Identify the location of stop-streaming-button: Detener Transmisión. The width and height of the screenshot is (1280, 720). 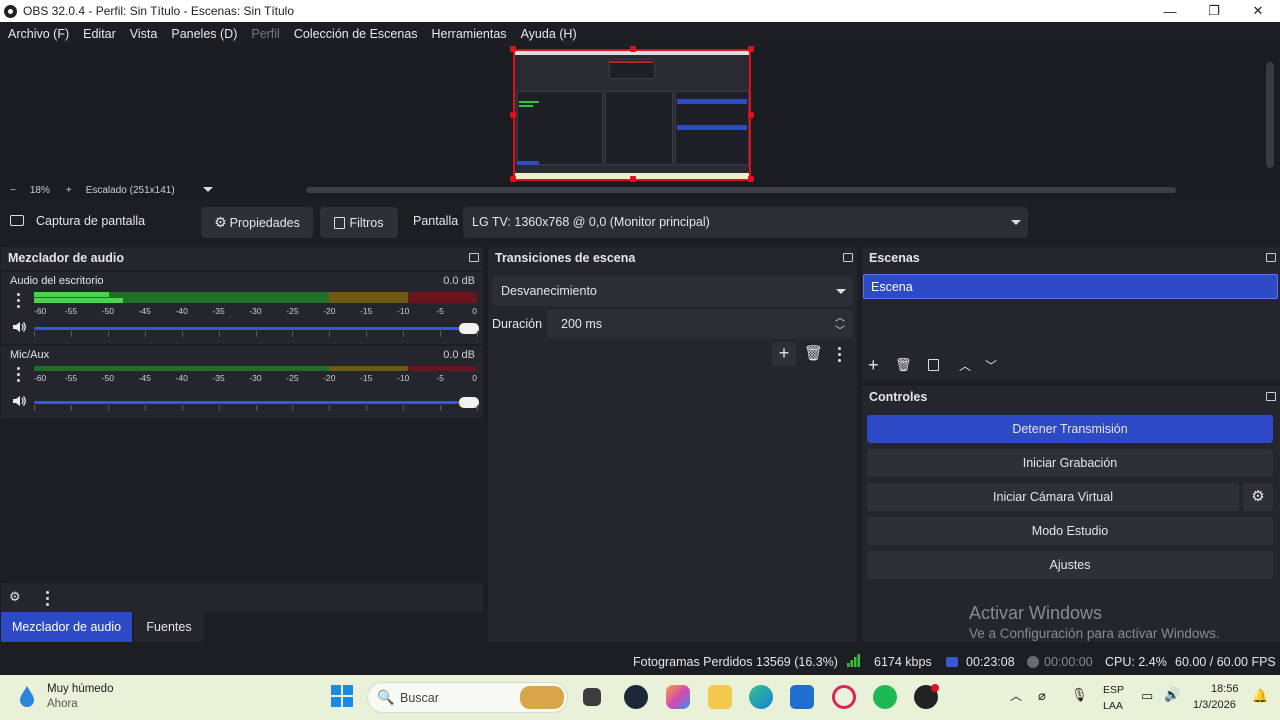
(1070, 429).